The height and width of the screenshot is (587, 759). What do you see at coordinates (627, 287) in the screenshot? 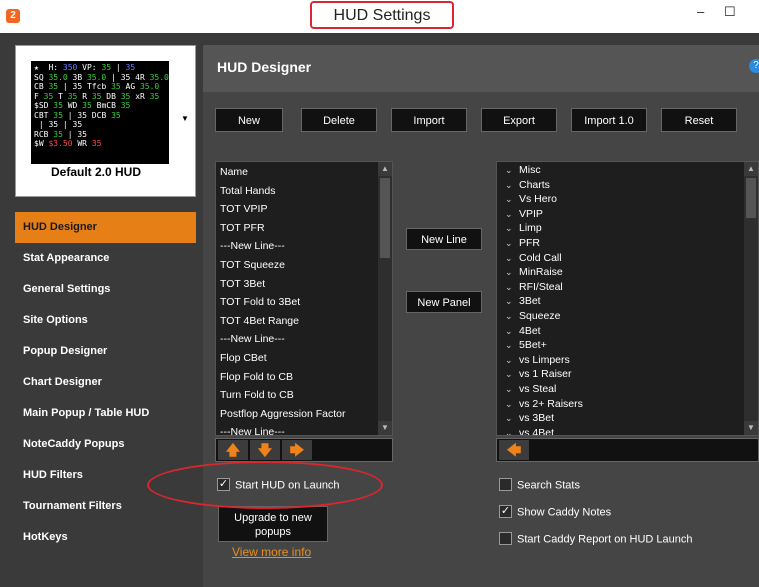
I see `tree-node: ⌄ RFI/Steal` at bounding box center [627, 287].